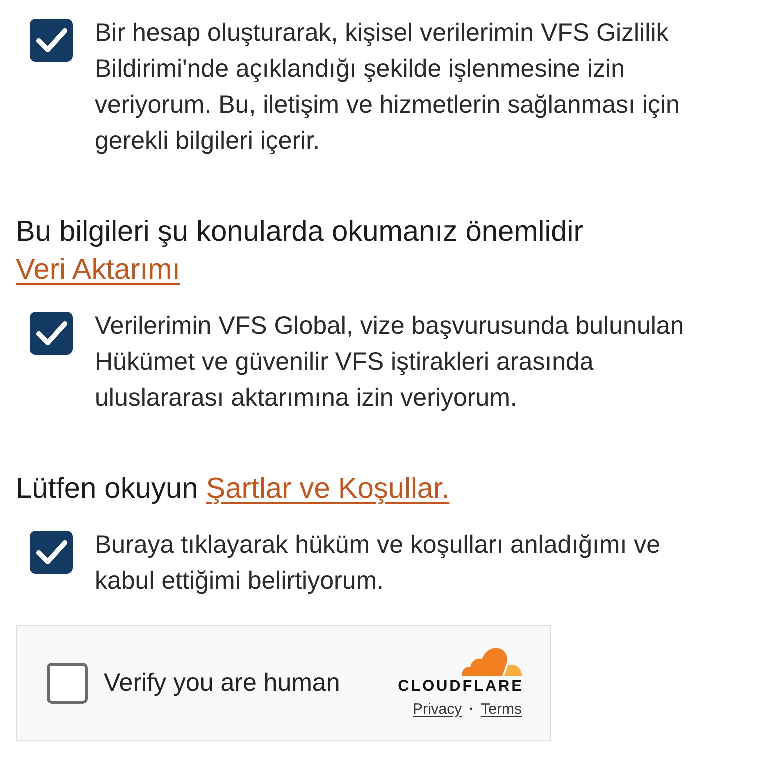 Image resolution: width=768 pixels, height=768 pixels. What do you see at coordinates (461, 686) in the screenshot?
I see `brand-wordmark: CLOUDFLARE` at bounding box center [461, 686].